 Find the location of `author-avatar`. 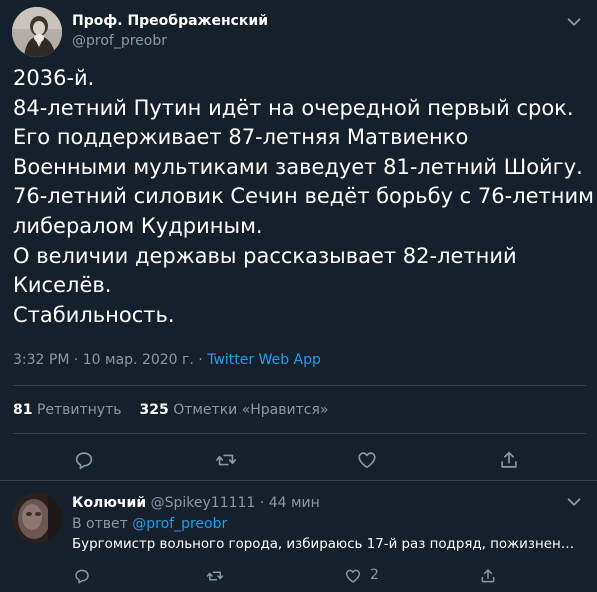

author-avatar is located at coordinates (37, 32).